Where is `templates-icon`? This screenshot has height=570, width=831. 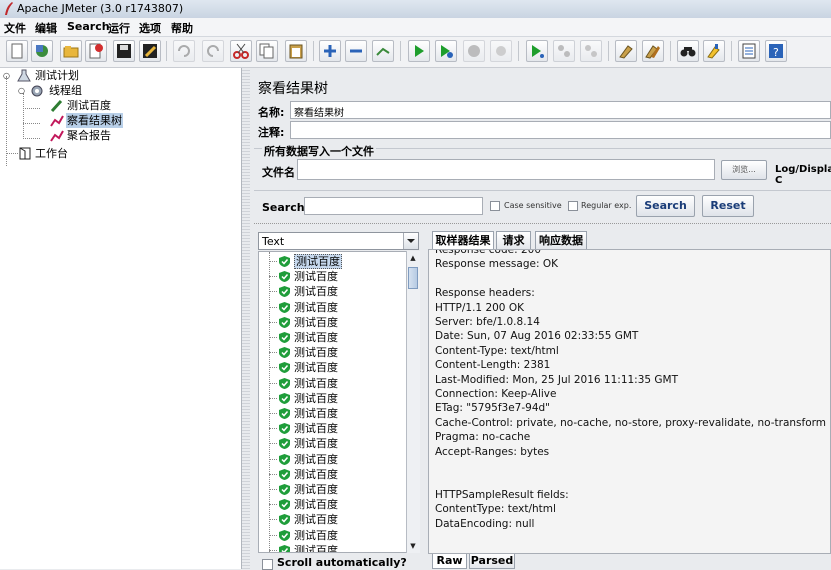
templates-icon is located at coordinates (42, 51).